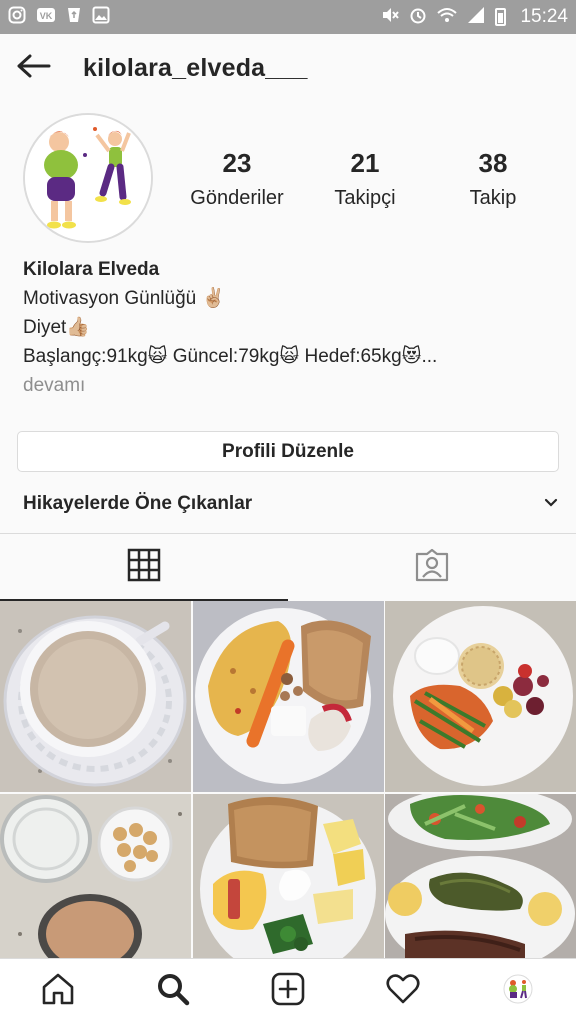 This screenshot has height=1024, width=576. Describe the element at coordinates (418, 17) in the screenshot. I see `alarm-icon` at that location.